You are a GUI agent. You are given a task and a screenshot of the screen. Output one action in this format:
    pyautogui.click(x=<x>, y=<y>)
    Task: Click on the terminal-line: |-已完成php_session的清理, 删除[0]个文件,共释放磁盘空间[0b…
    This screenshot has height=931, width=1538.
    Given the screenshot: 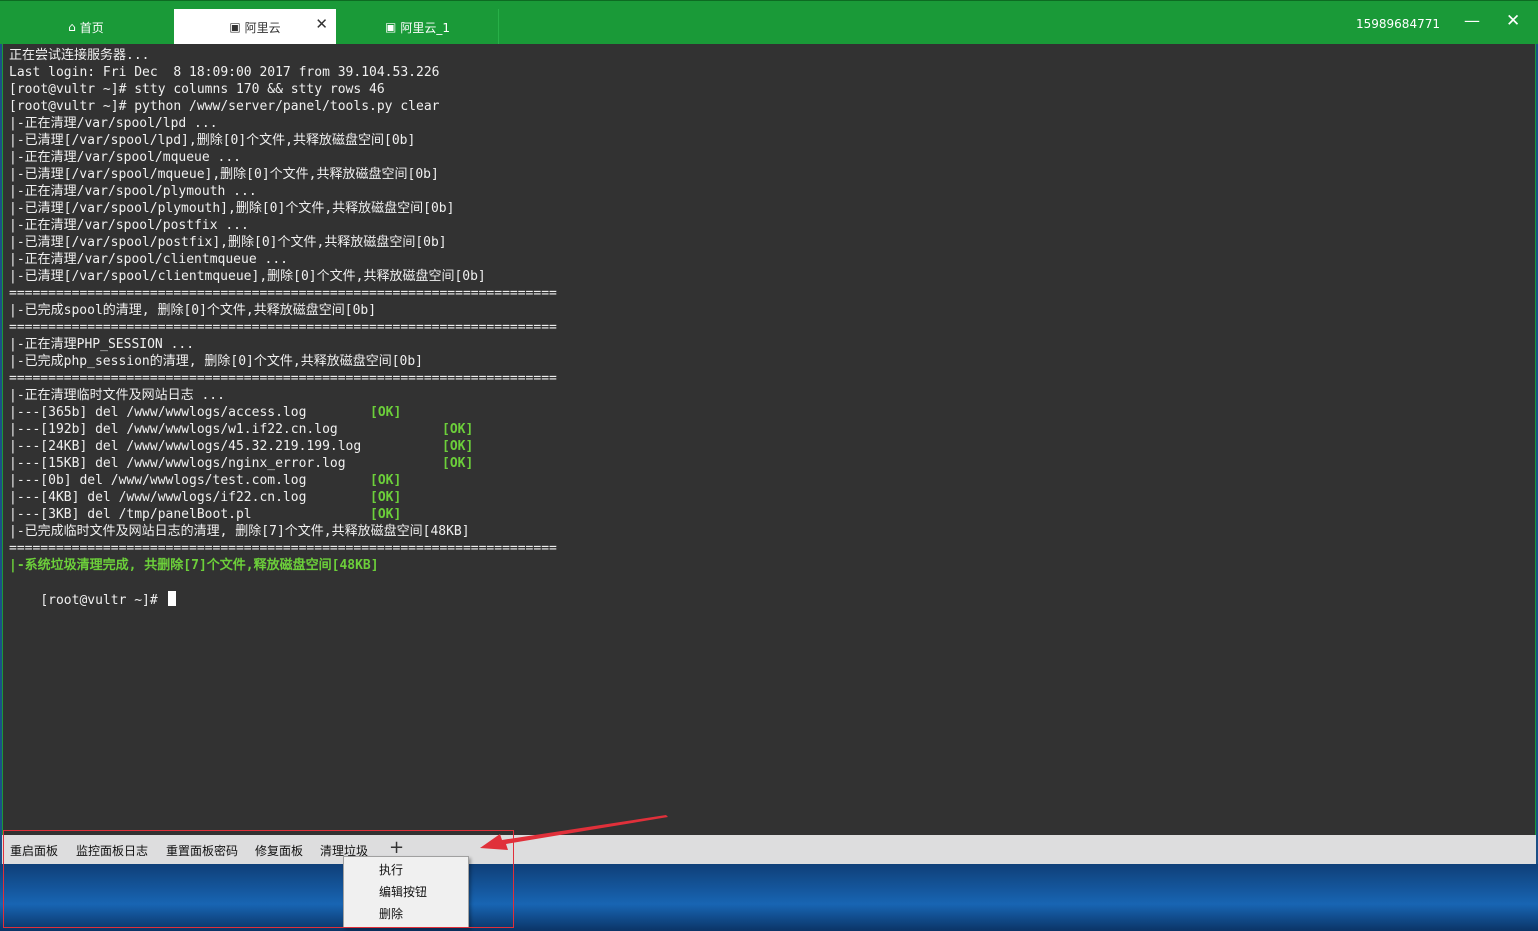 What is the action you would take?
    pyautogui.click(x=216, y=361)
    